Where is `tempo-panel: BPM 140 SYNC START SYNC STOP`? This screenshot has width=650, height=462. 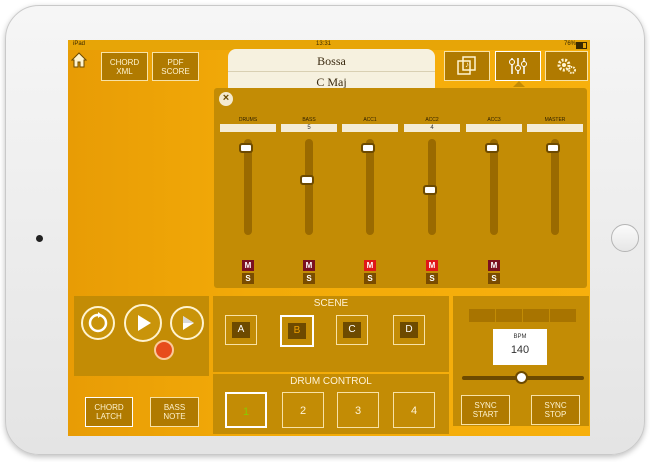
tempo-panel: BPM 140 SYNC START SYNC STOP is located at coordinates (521, 361).